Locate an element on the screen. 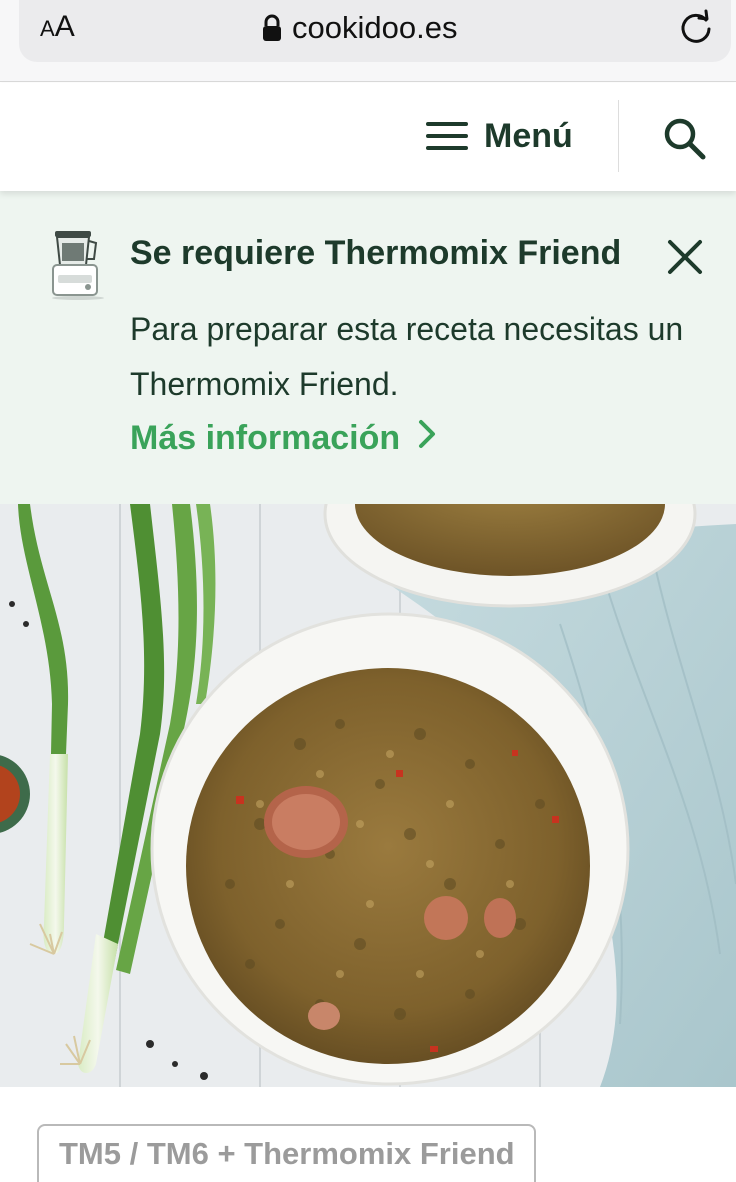 The width and height of the screenshot is (736, 1182). reload-icon is located at coordinates (696, 27).